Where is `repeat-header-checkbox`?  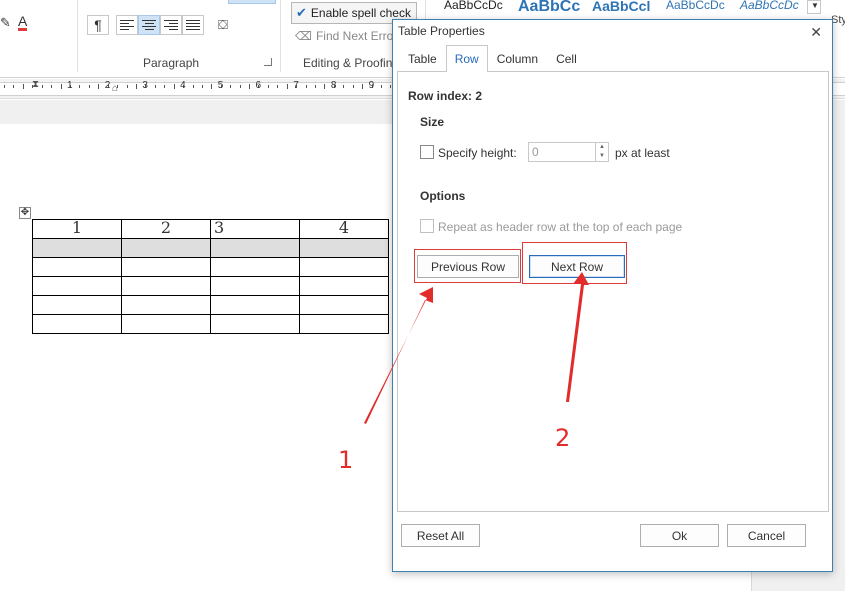 repeat-header-checkbox is located at coordinates (427, 226).